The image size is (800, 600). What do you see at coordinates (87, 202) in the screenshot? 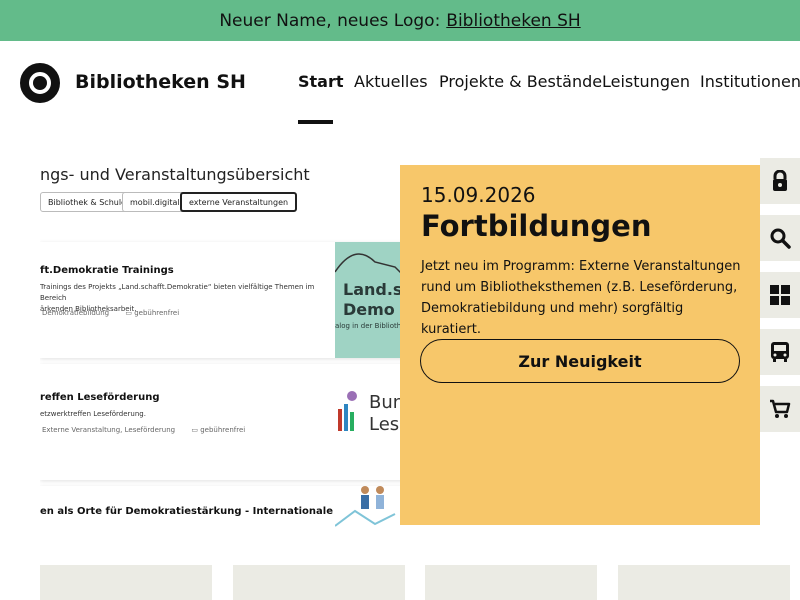
I see `filter-chip-schule: Bibliothek & Schule` at bounding box center [87, 202].